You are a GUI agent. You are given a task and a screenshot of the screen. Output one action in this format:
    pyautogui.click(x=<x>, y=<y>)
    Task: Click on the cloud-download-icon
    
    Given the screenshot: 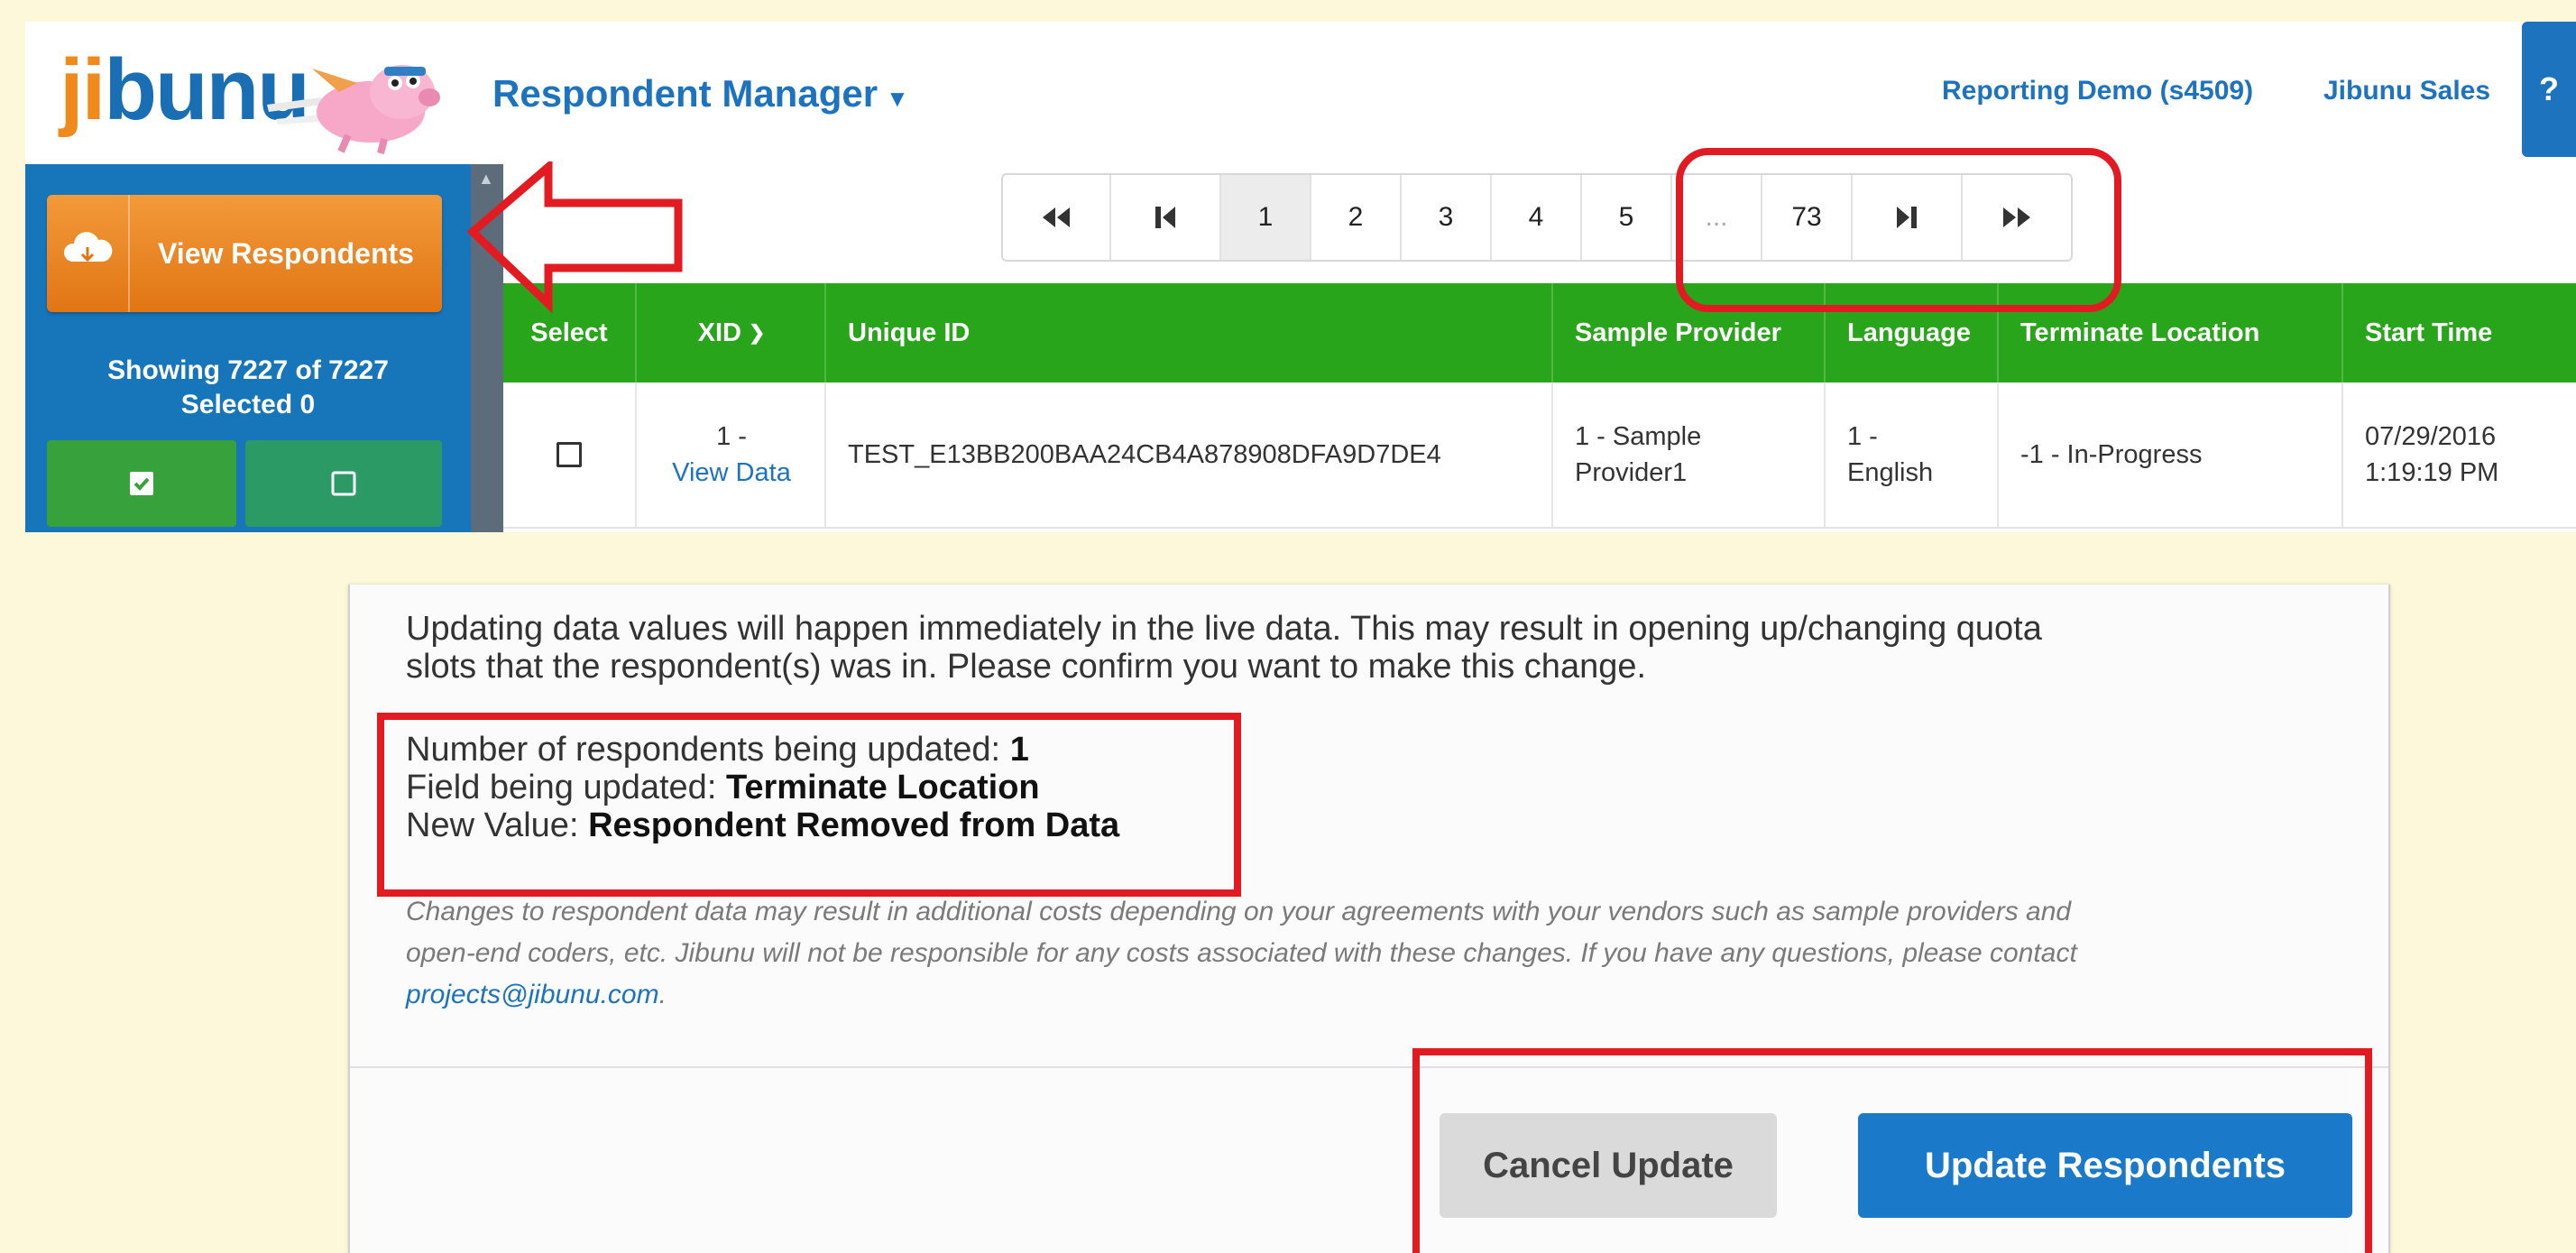 What is the action you would take?
    pyautogui.click(x=89, y=253)
    